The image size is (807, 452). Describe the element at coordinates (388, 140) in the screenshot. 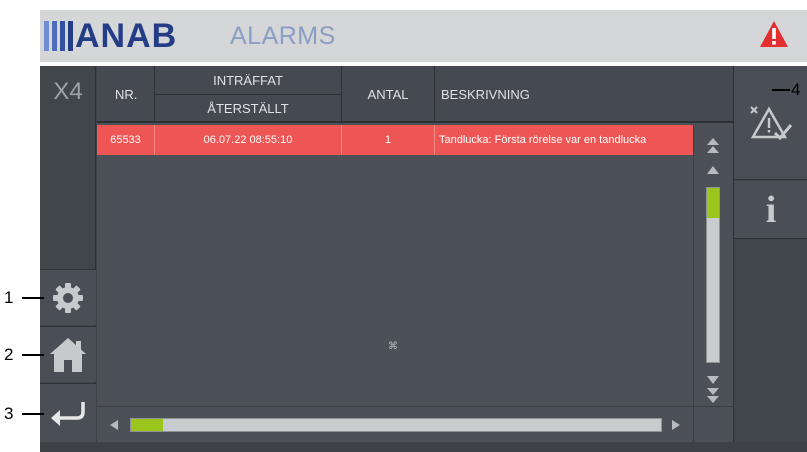

I see `cell-count: 1` at that location.